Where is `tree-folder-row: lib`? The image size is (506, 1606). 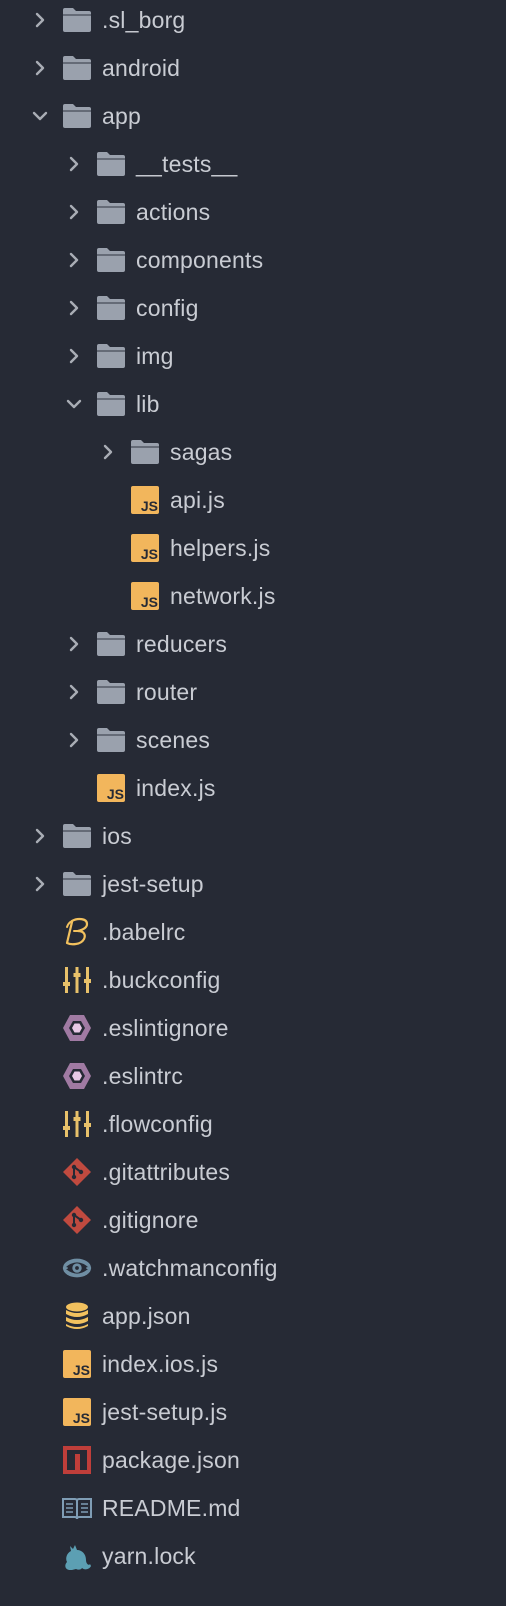 tree-folder-row: lib is located at coordinates (253, 404).